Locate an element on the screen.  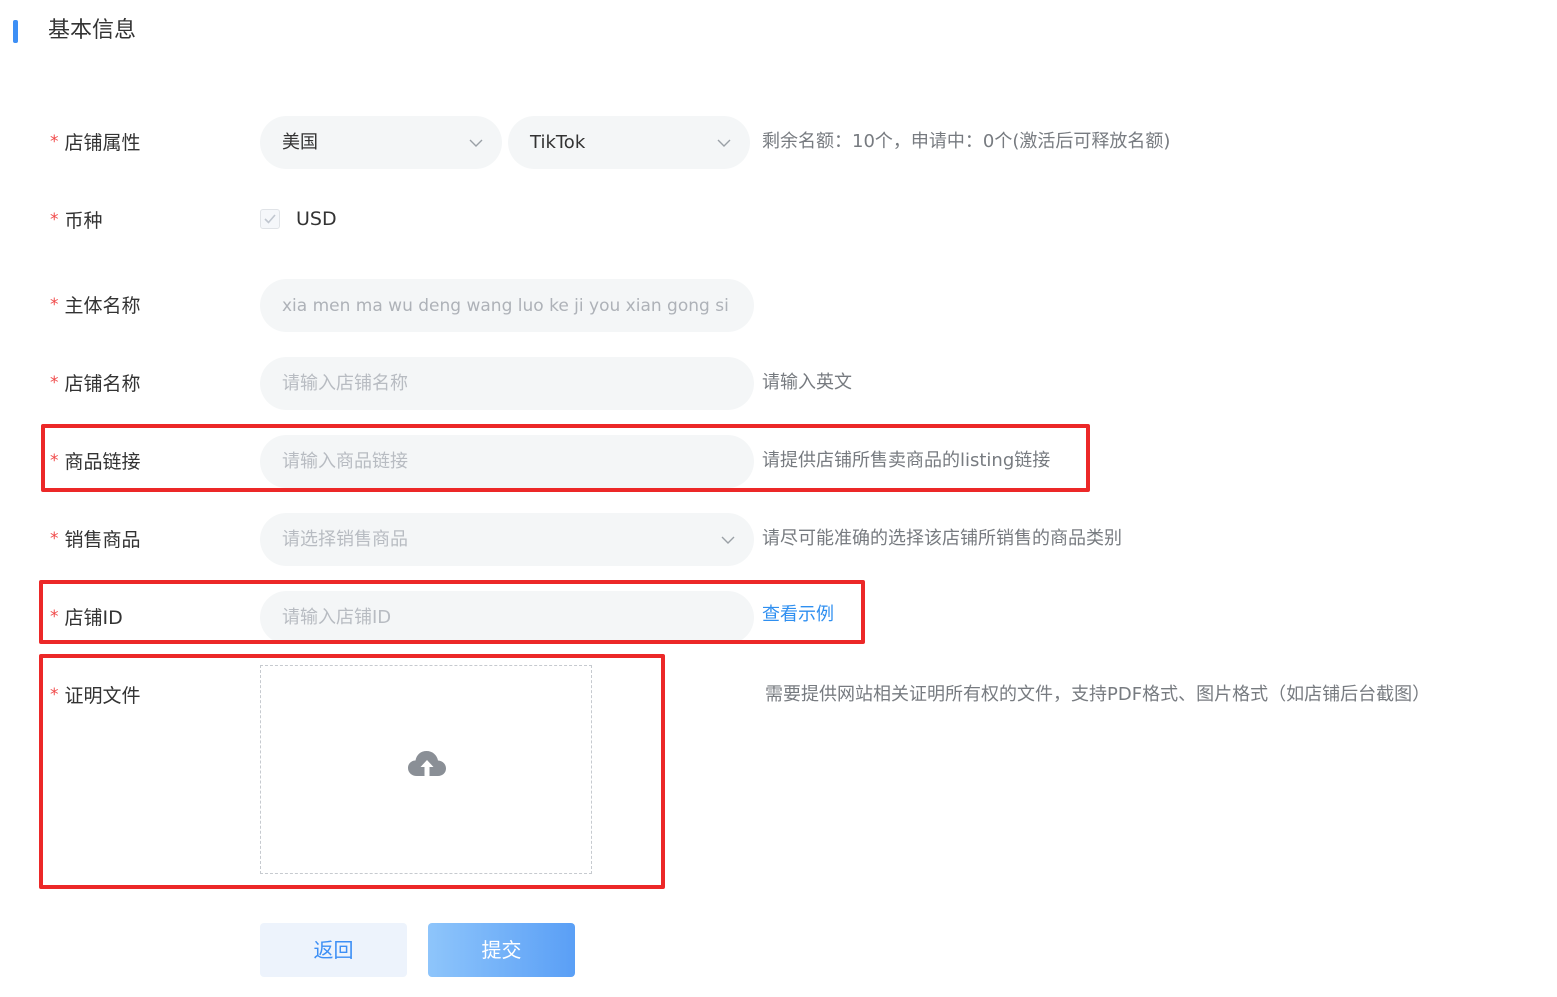
checkmark-icon is located at coordinates (270, 219).